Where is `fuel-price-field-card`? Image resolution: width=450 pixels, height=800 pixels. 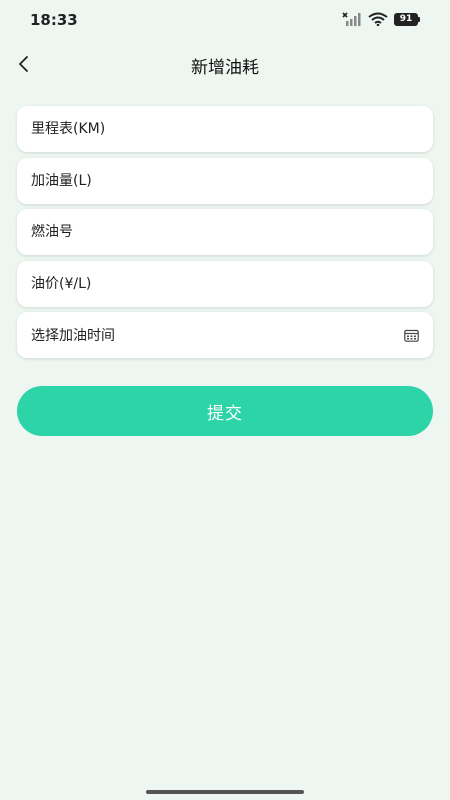 fuel-price-field-card is located at coordinates (225, 283).